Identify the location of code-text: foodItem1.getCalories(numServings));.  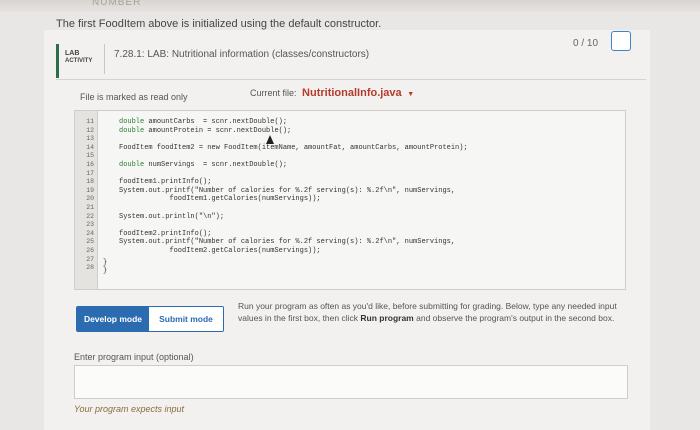
(220, 199).